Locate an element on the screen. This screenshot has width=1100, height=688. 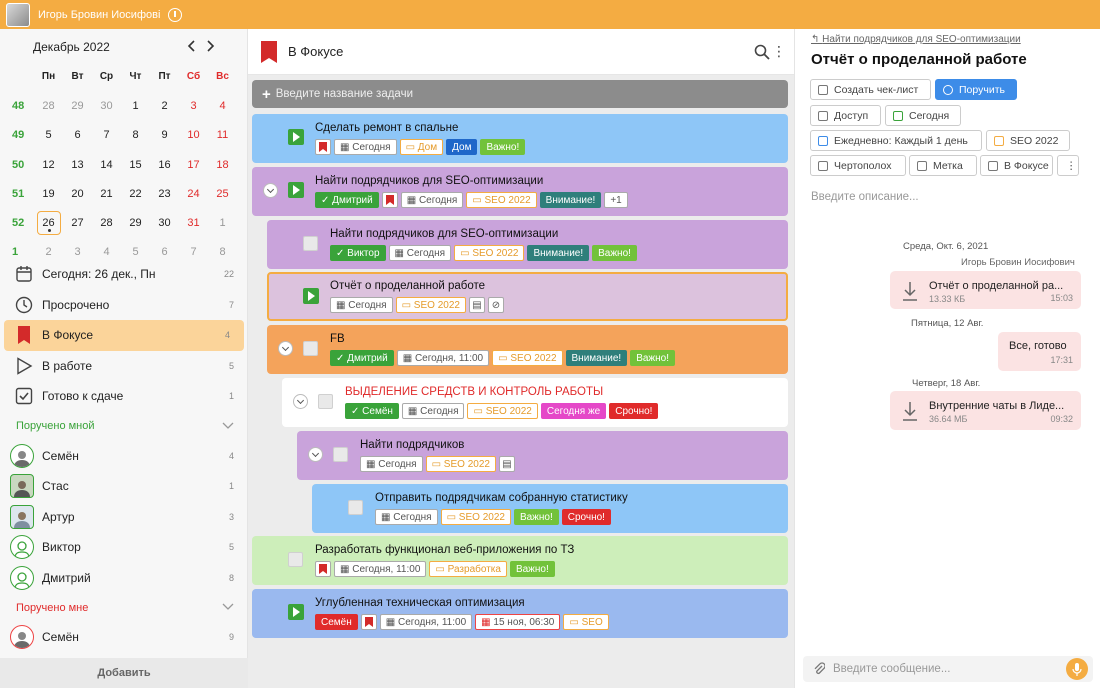
focus-button: В Фокусе is located at coordinates (1016, 165).